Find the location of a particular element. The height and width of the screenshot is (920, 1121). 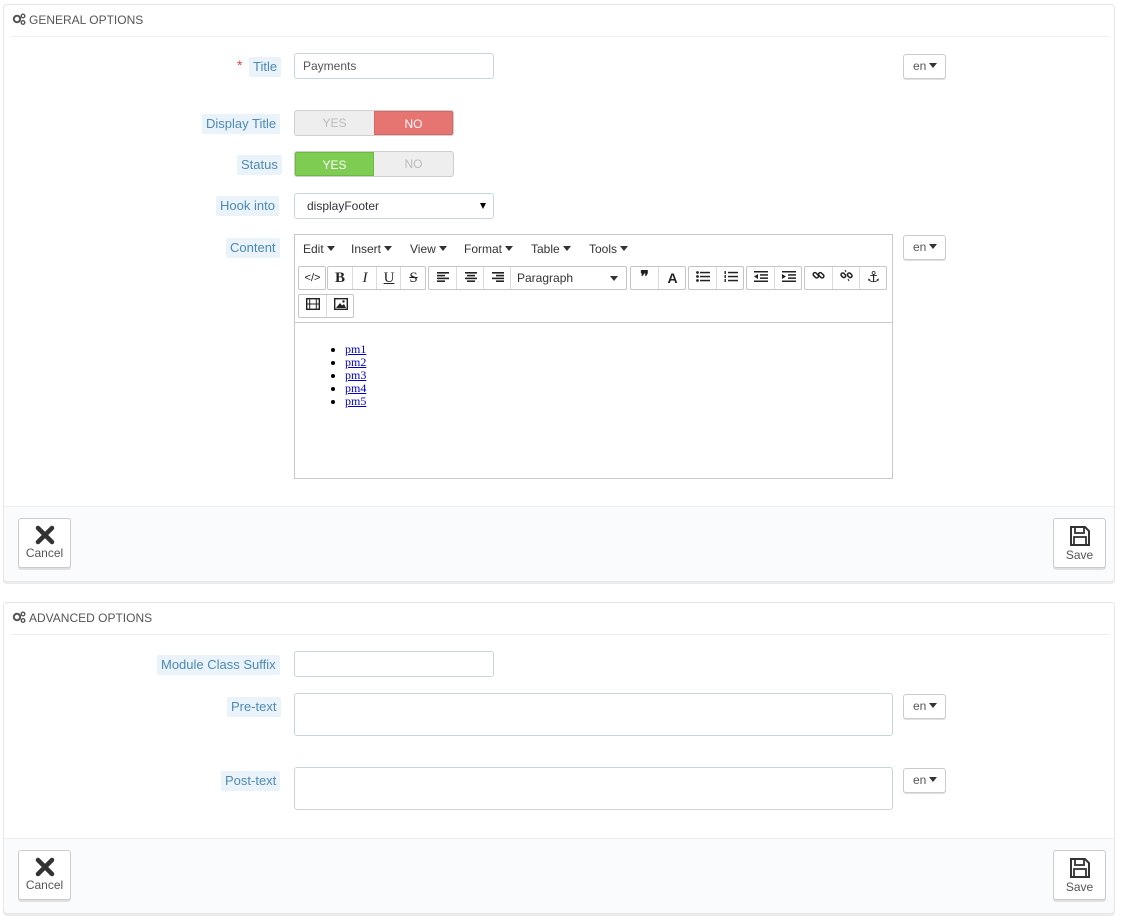

post-text-label: Post-text is located at coordinates (251, 781).